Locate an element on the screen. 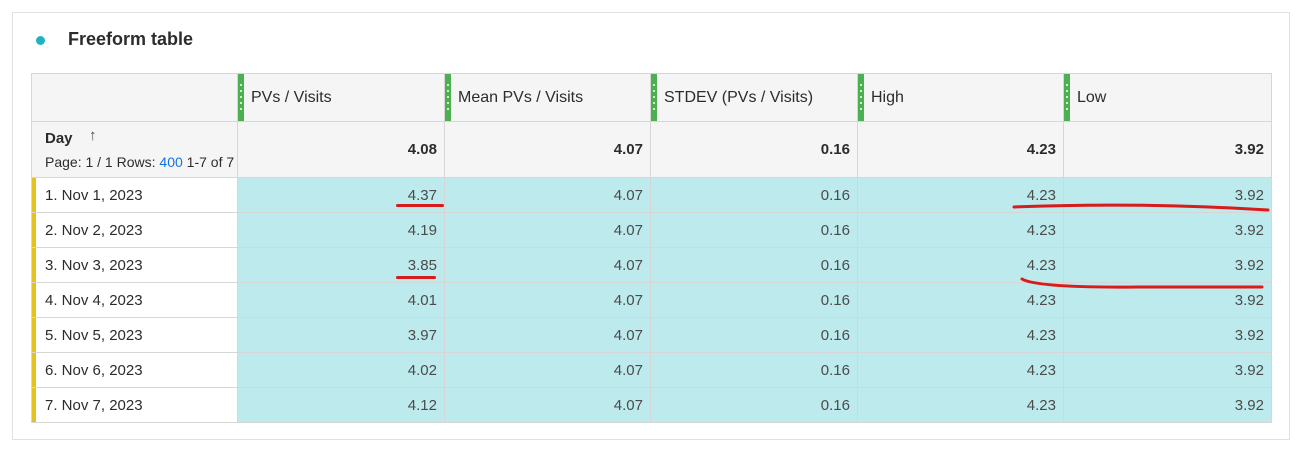 The width and height of the screenshot is (1308, 456). row-label: 1. Nov 1, 2023 is located at coordinates (134, 195).